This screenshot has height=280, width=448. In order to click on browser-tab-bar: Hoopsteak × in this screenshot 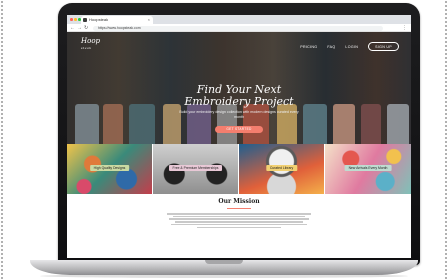, I will do `click(239, 19)`.